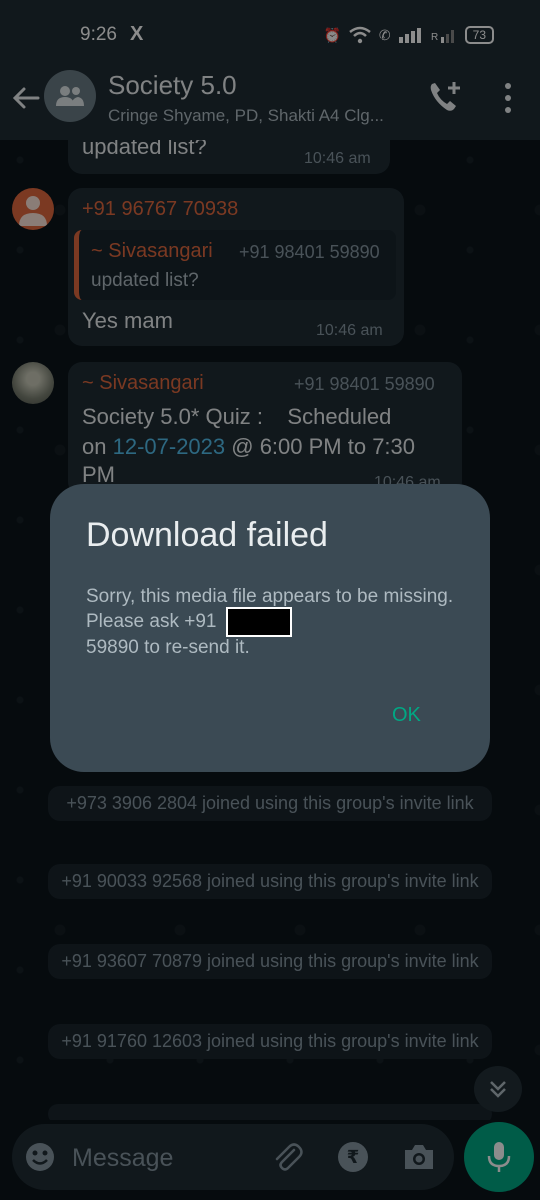  What do you see at coordinates (406, 715) in the screenshot?
I see `ok-button: OK` at bounding box center [406, 715].